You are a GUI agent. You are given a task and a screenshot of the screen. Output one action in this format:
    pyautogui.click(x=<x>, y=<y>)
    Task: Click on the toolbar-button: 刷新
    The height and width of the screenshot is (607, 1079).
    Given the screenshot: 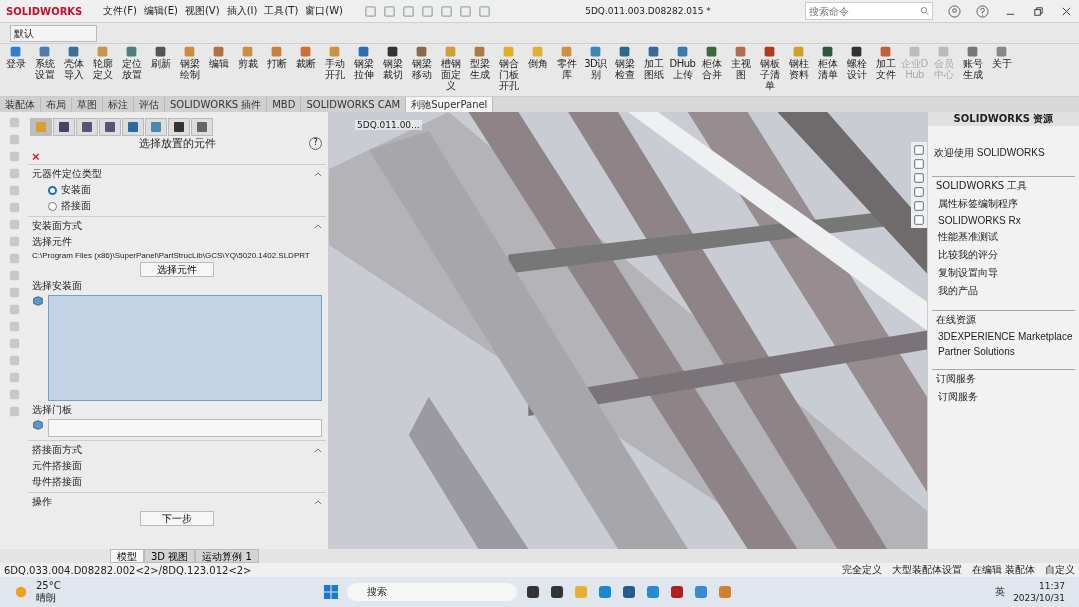 What is the action you would take?
    pyautogui.click(x=160, y=57)
    